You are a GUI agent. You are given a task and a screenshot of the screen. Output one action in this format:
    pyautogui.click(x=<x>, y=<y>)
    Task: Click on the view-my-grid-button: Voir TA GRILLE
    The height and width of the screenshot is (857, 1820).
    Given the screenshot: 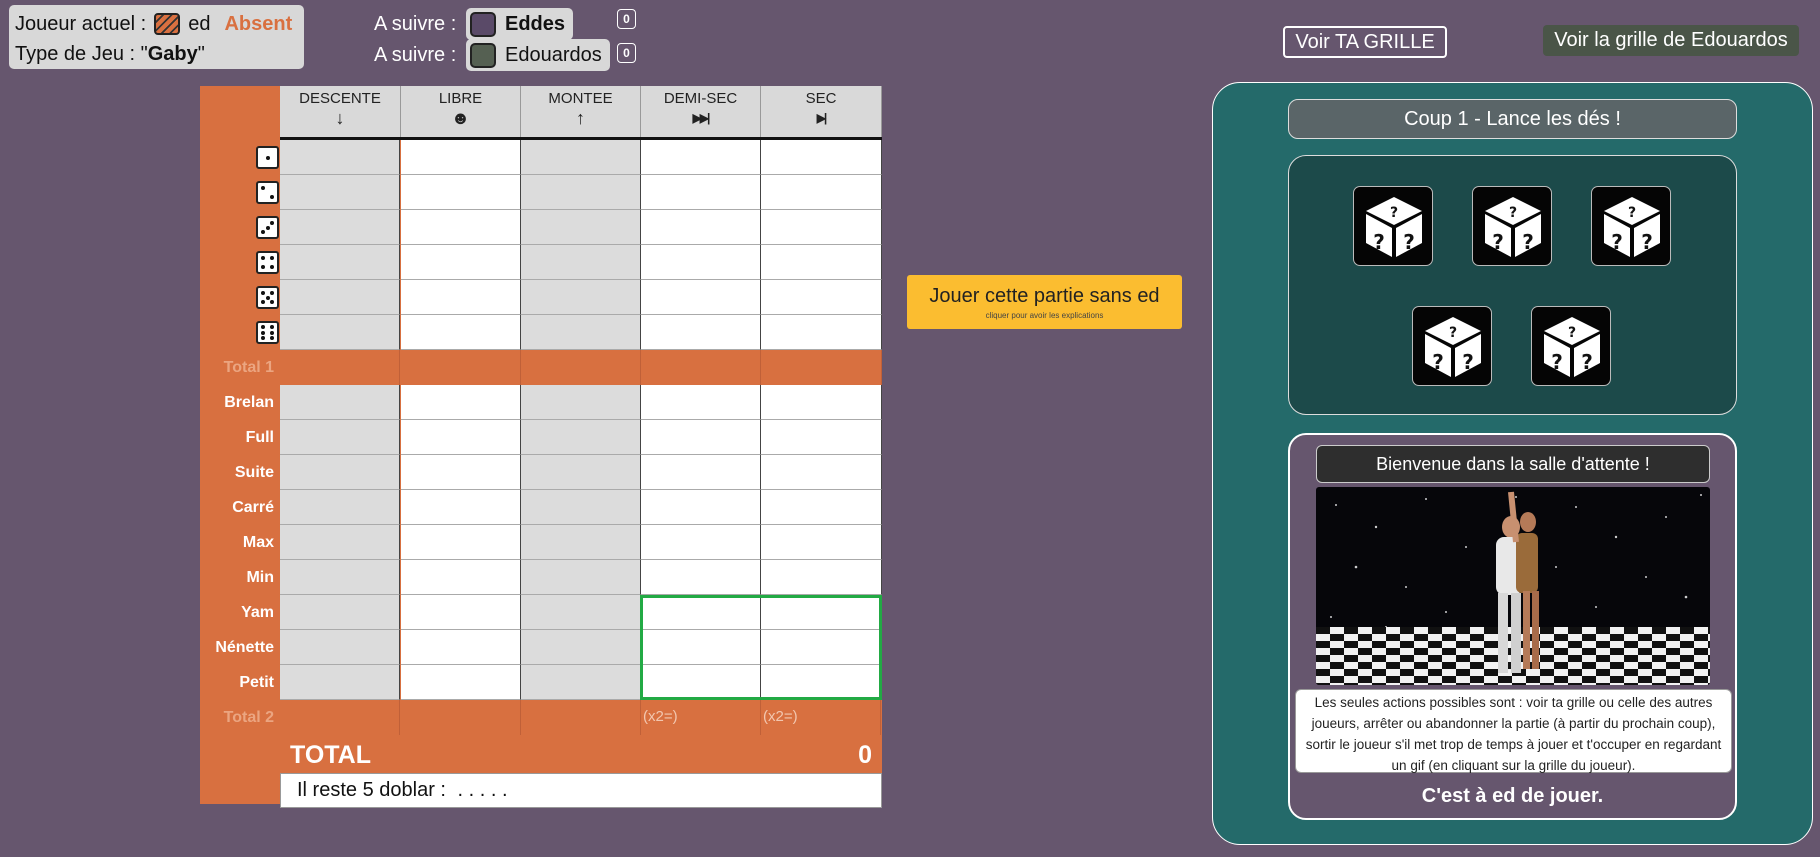 What is the action you would take?
    pyautogui.click(x=1365, y=42)
    